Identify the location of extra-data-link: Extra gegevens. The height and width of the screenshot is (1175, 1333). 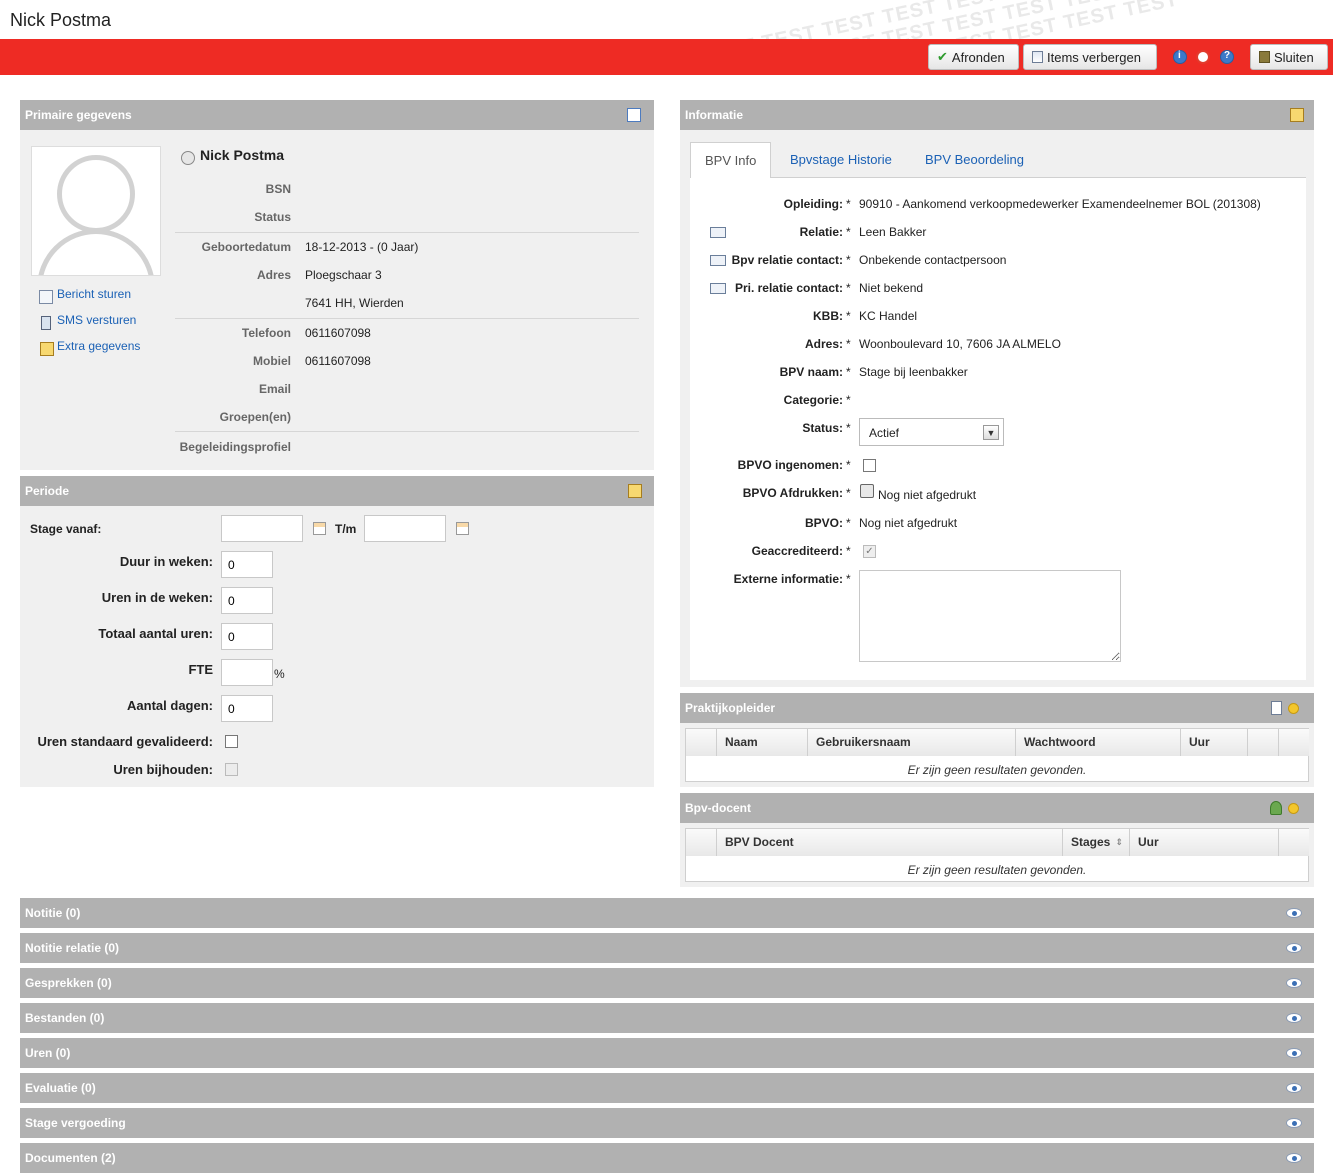
(98, 346).